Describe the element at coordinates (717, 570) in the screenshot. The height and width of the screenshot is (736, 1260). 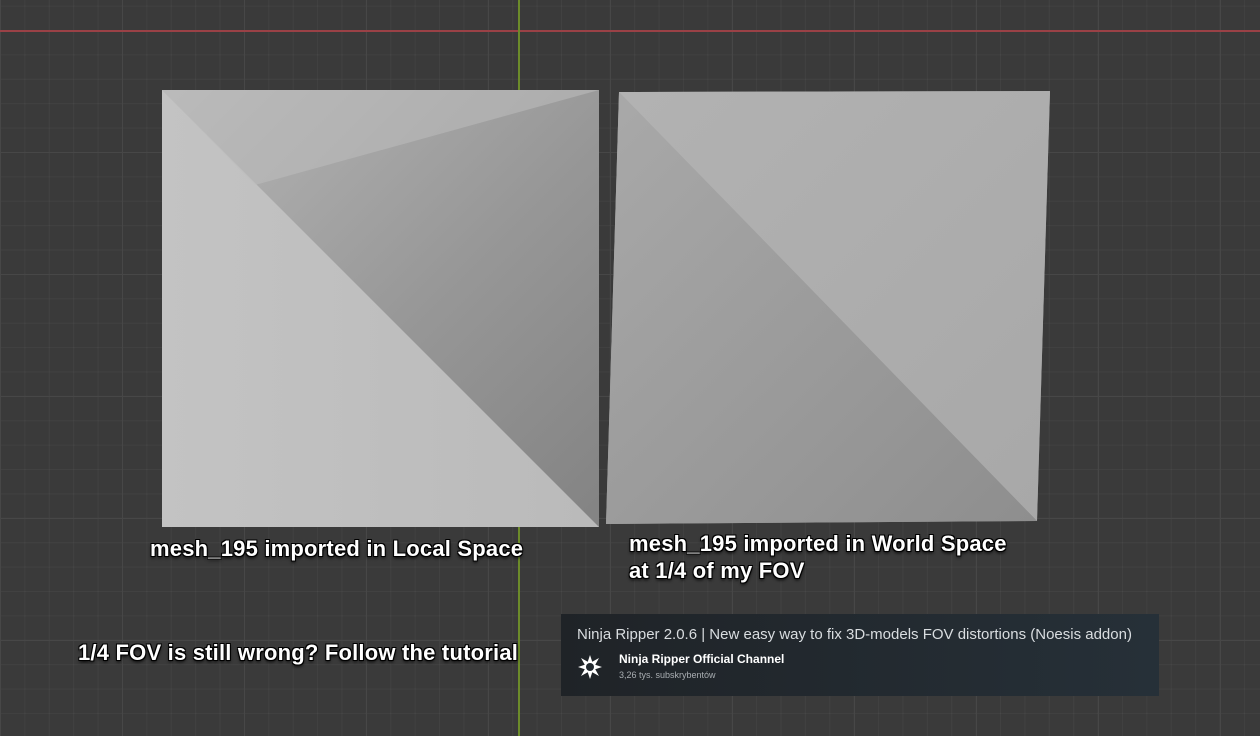
I see `world-space-caption-line2: at 1/4 of my FOV` at that location.